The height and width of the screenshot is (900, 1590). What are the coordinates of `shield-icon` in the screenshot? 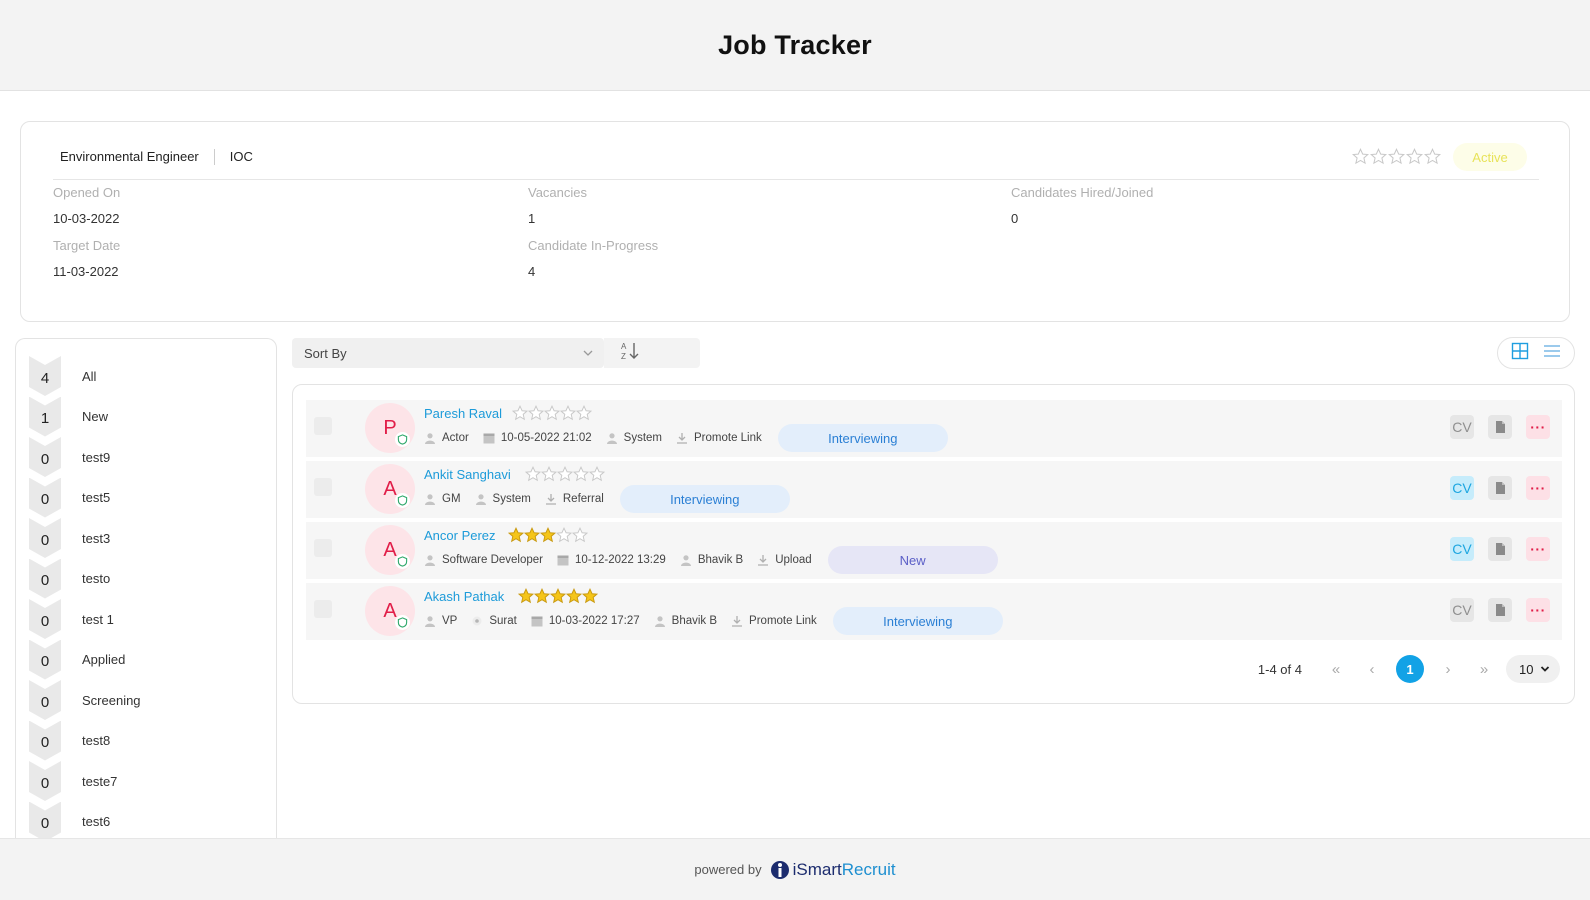 It's located at (402, 500).